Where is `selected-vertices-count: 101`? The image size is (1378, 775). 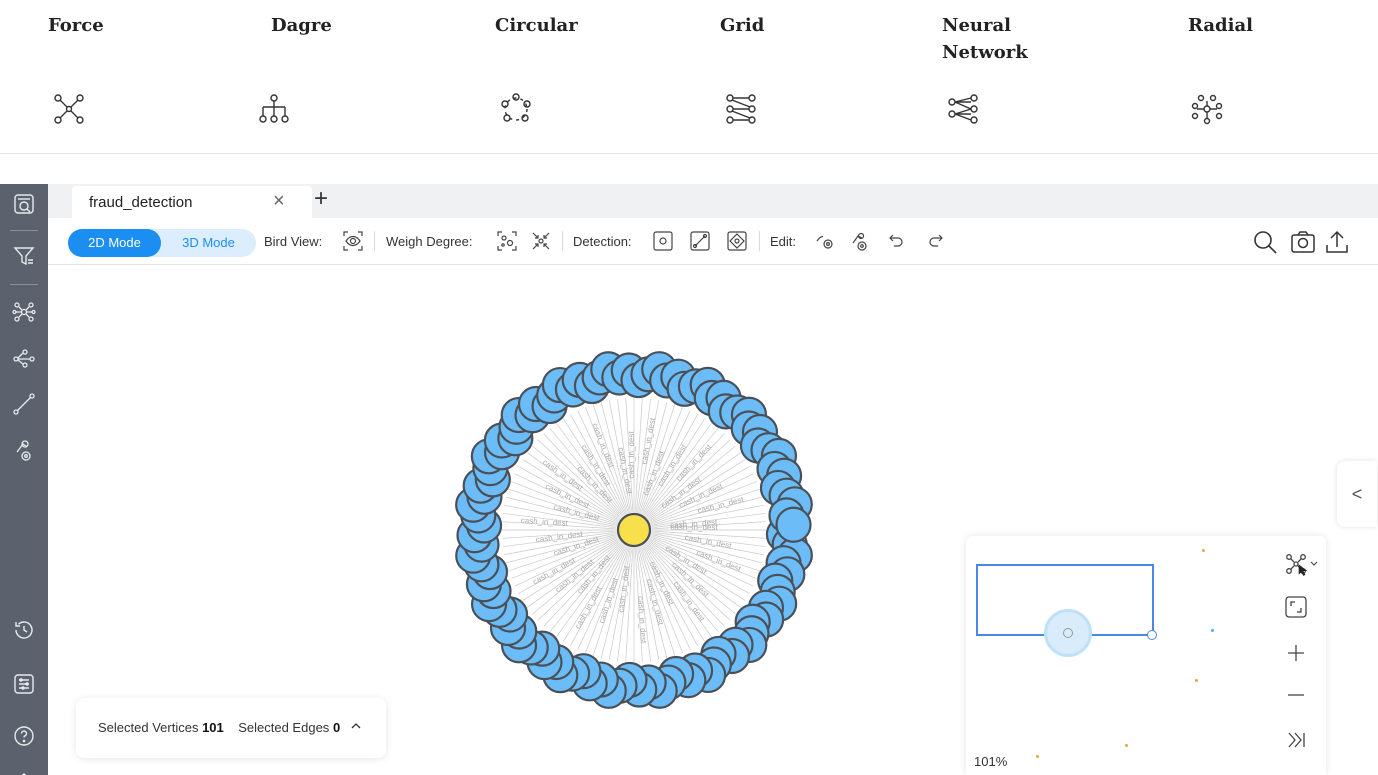 selected-vertices-count: 101 is located at coordinates (213, 727).